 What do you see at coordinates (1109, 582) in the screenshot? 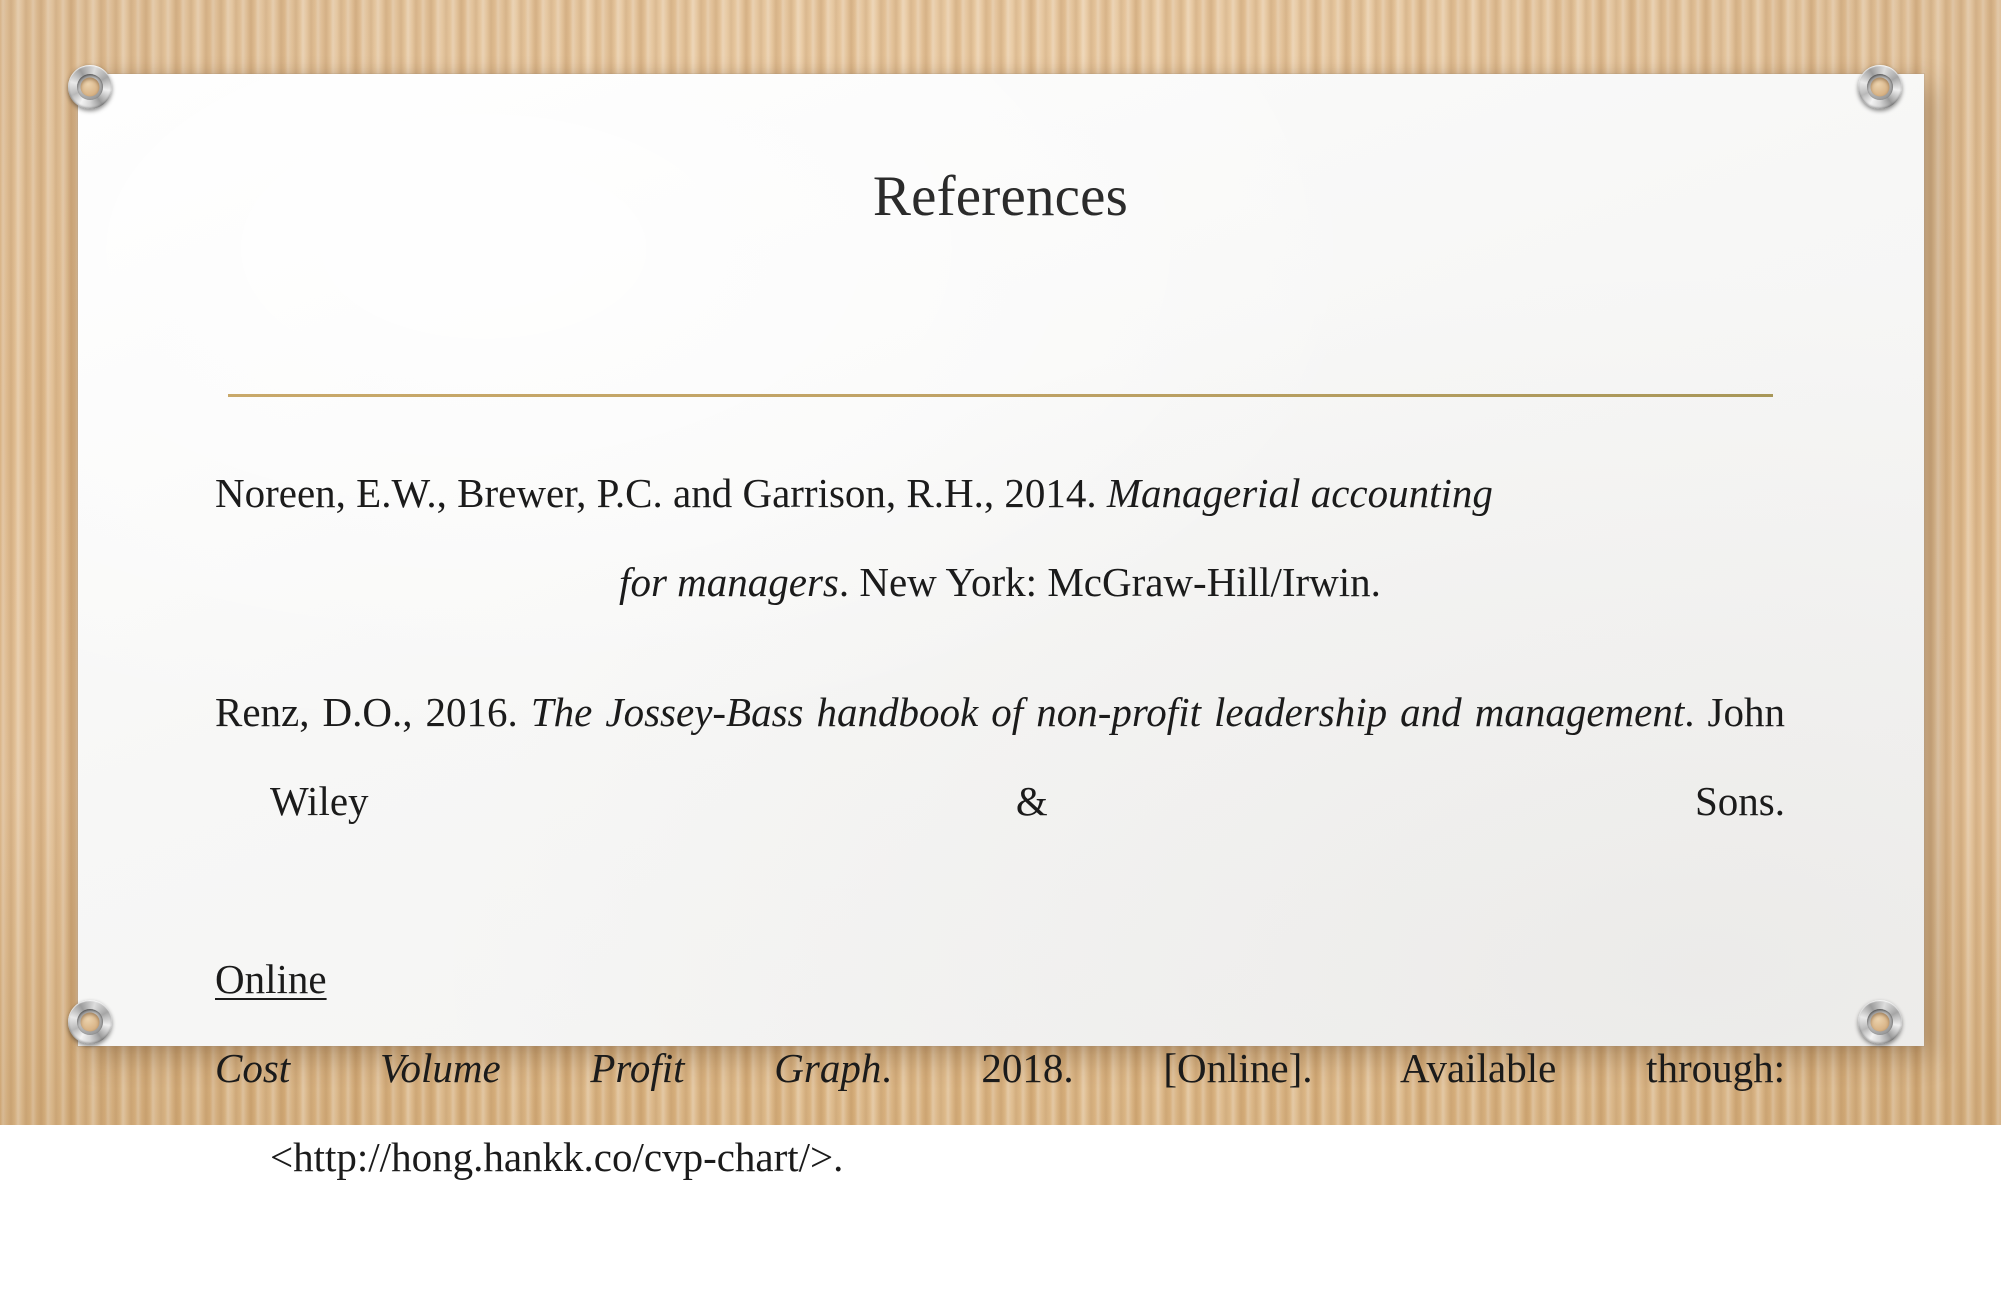
I see `reference-publisher: . New York: McGraw-Hill/Irwin.` at bounding box center [1109, 582].